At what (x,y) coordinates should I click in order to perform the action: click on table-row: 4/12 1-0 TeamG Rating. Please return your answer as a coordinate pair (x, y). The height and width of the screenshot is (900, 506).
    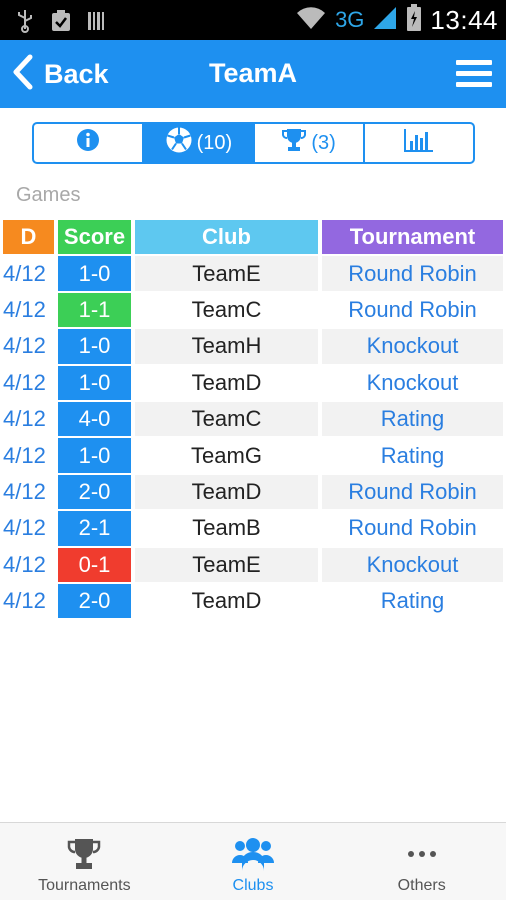
    Looking at the image, I should click on (253, 456).